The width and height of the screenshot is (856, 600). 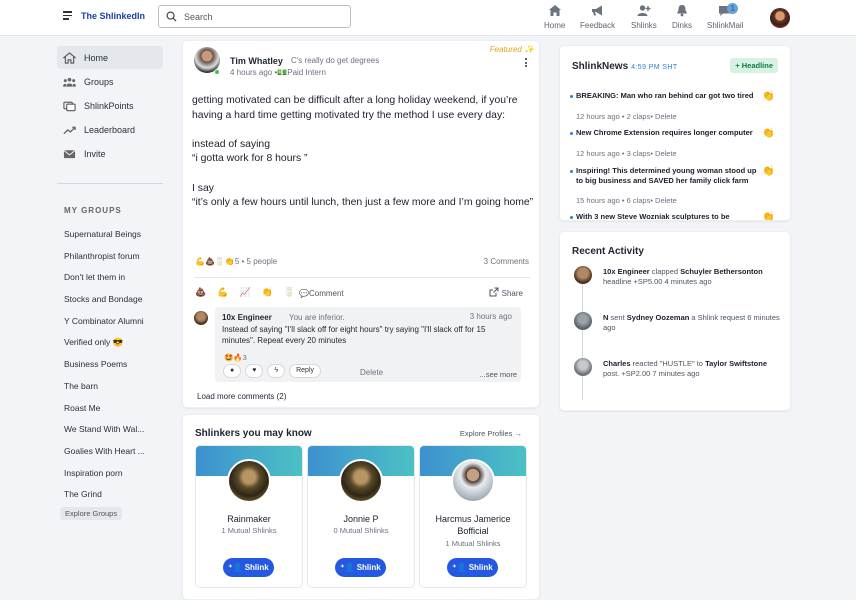 What do you see at coordinates (91, 513) in the screenshot?
I see `explore-groups-button: Explore Groups` at bounding box center [91, 513].